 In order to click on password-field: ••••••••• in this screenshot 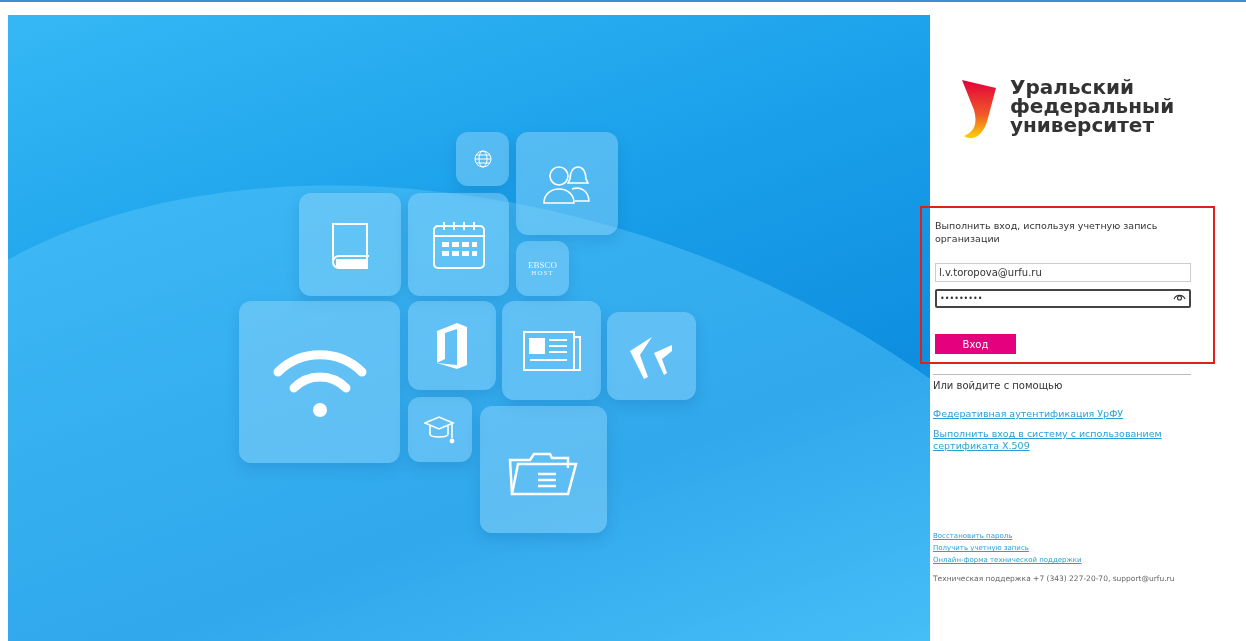, I will do `click(1063, 298)`.